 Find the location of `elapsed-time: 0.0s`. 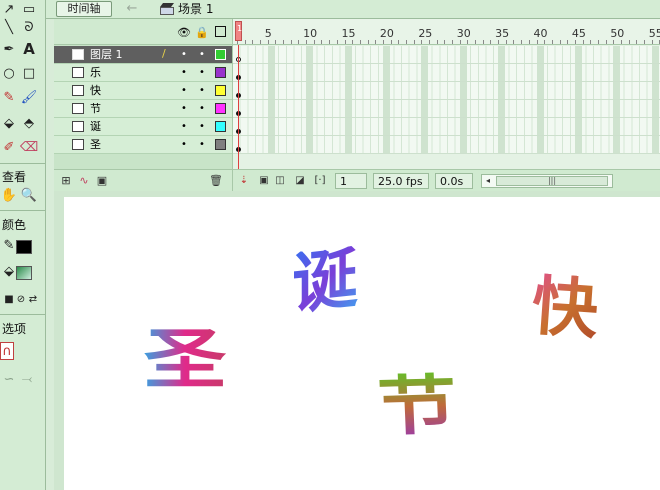

elapsed-time: 0.0s is located at coordinates (454, 181).